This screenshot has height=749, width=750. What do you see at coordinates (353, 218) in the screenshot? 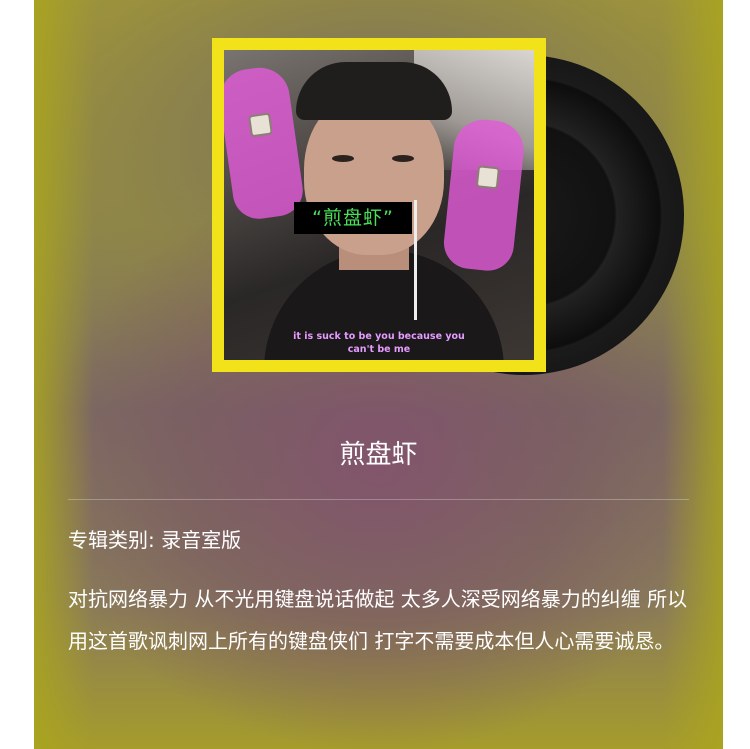
I see `cover-name-tag: “煎盘虾”` at bounding box center [353, 218].